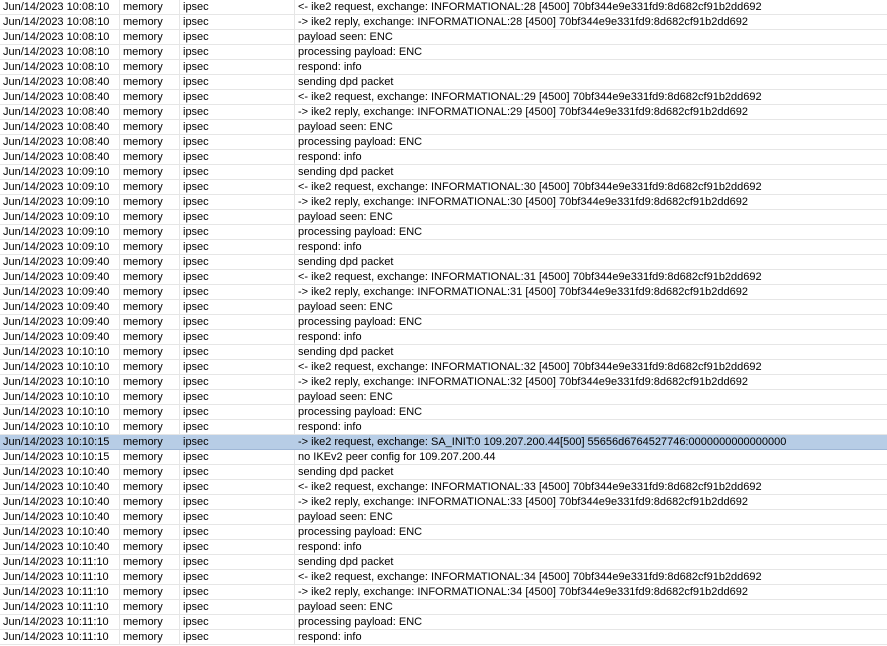  Describe the element at coordinates (56, 622) in the screenshot. I see `log-time: Jun/14/2023 10:11:10` at that location.